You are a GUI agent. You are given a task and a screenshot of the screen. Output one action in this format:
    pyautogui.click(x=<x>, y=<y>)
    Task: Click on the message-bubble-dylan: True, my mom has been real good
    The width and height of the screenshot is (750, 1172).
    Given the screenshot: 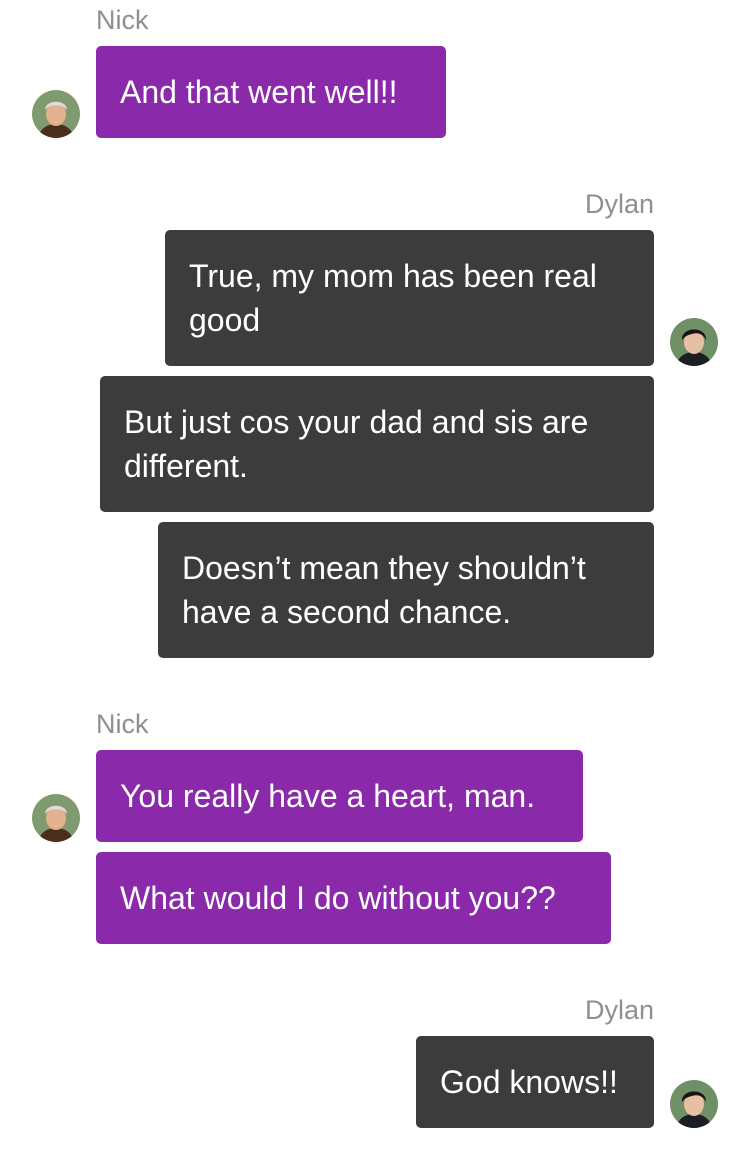 What is the action you would take?
    pyautogui.click(x=409, y=298)
    